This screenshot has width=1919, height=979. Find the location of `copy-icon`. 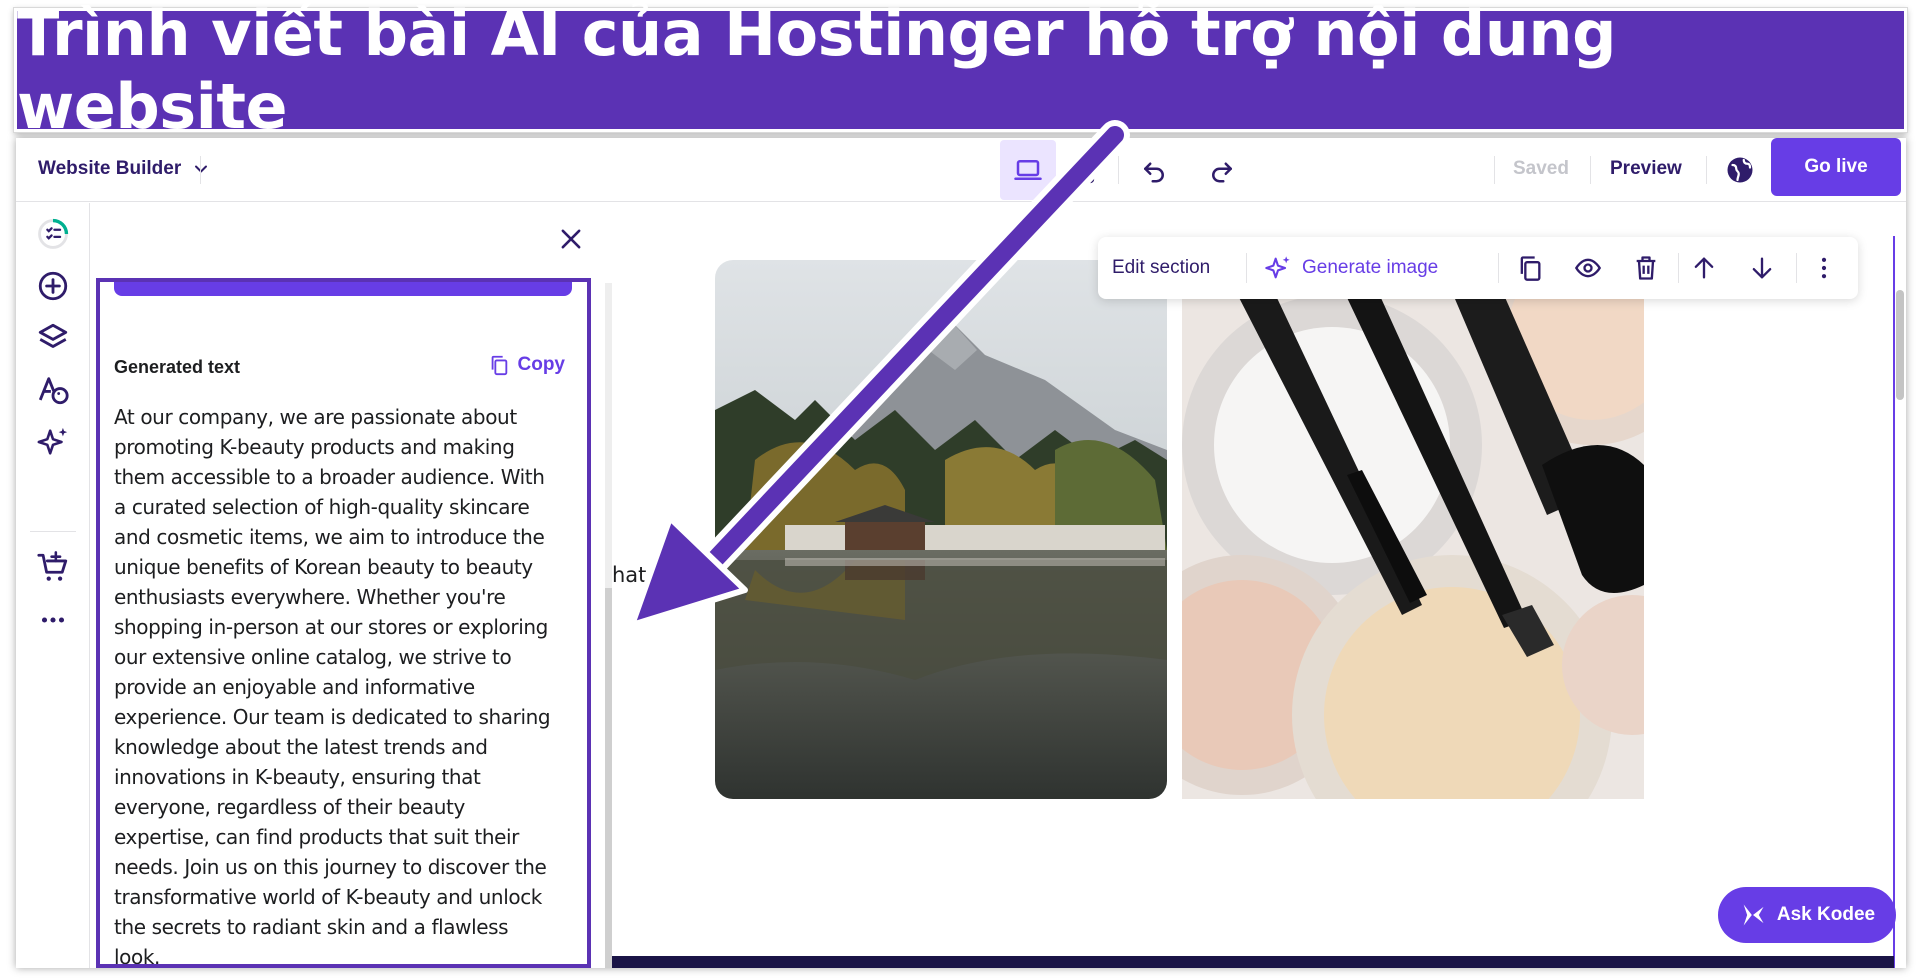

copy-icon is located at coordinates (499, 365).